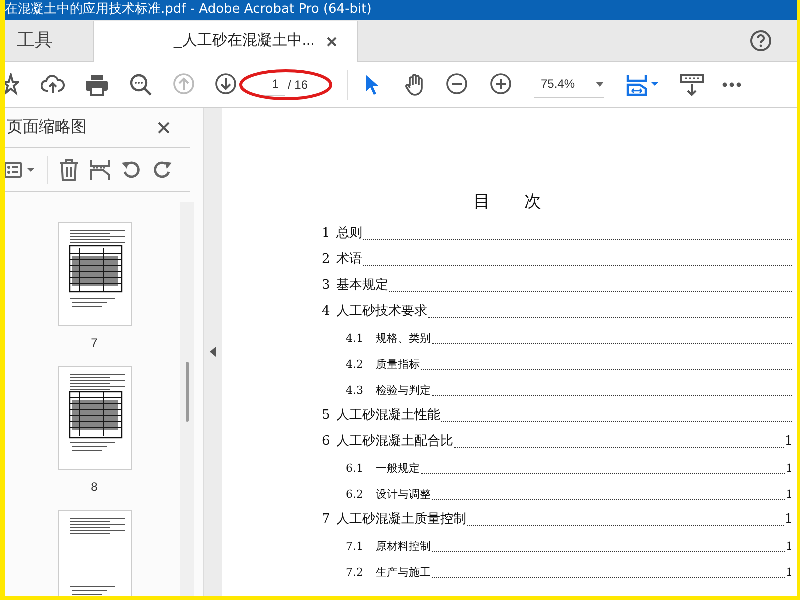 This screenshot has height=600, width=800. What do you see at coordinates (362, 286) in the screenshot?
I see `toc-entry: 基本规定` at bounding box center [362, 286].